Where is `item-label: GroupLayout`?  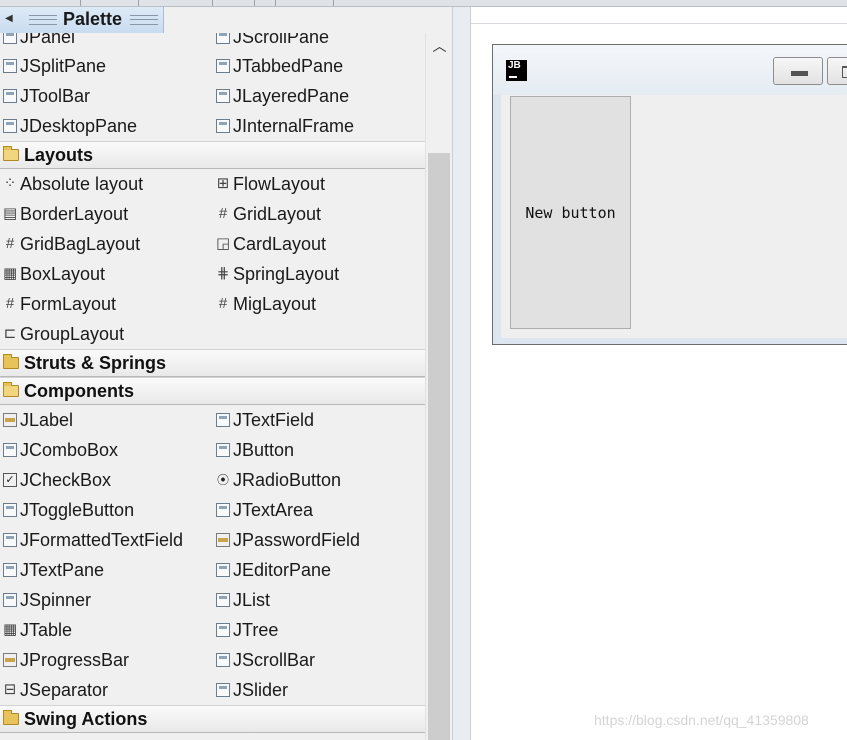
item-label: GroupLayout is located at coordinates (72, 333).